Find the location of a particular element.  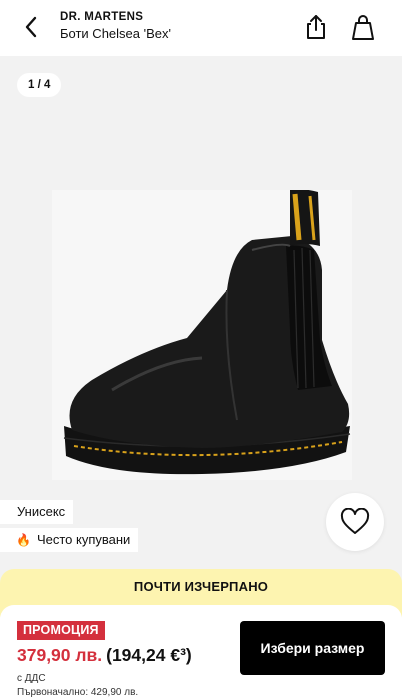

chevron-left-icon is located at coordinates (31, 27).